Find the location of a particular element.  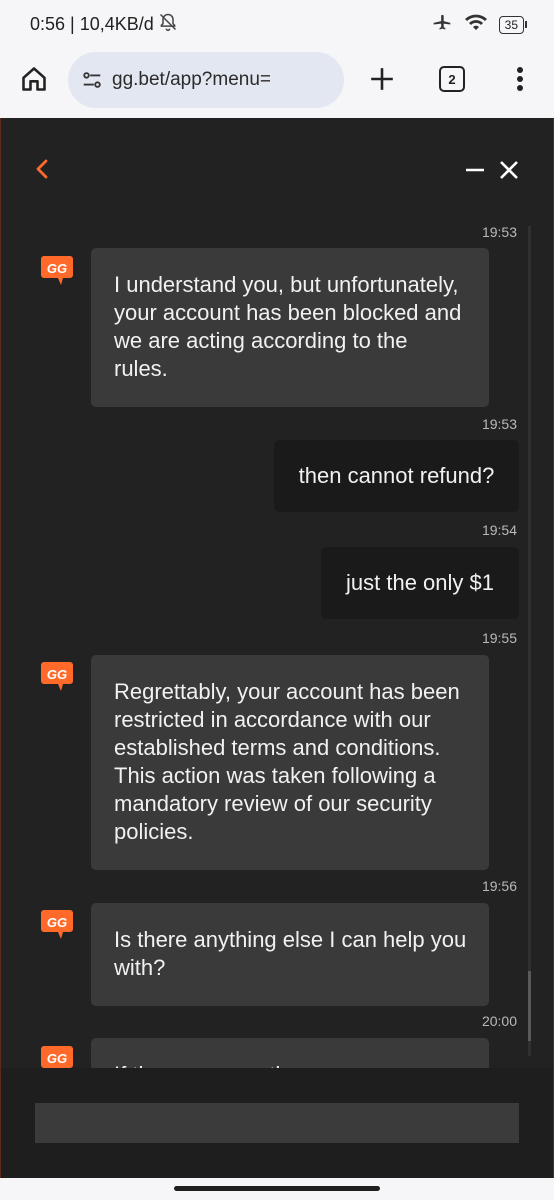

gesture-handle is located at coordinates (277, 1188).